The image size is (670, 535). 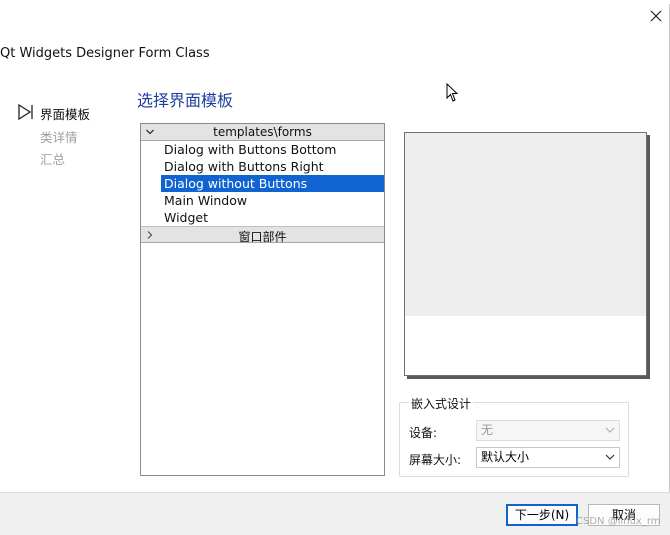 What do you see at coordinates (452, 92) in the screenshot?
I see `mouse-pointer-icon` at bounding box center [452, 92].